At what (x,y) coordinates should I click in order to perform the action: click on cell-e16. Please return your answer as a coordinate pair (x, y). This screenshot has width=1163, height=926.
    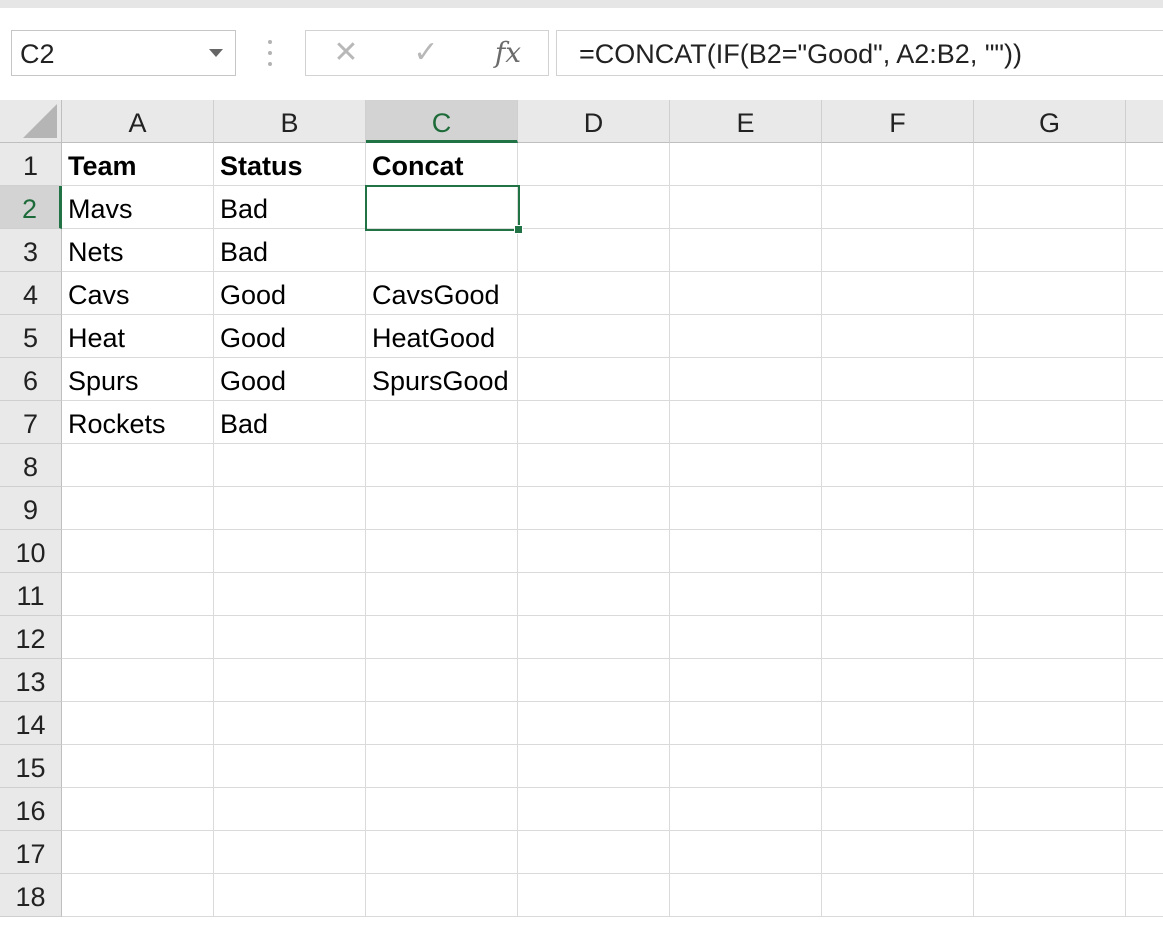
    Looking at the image, I should click on (746, 809).